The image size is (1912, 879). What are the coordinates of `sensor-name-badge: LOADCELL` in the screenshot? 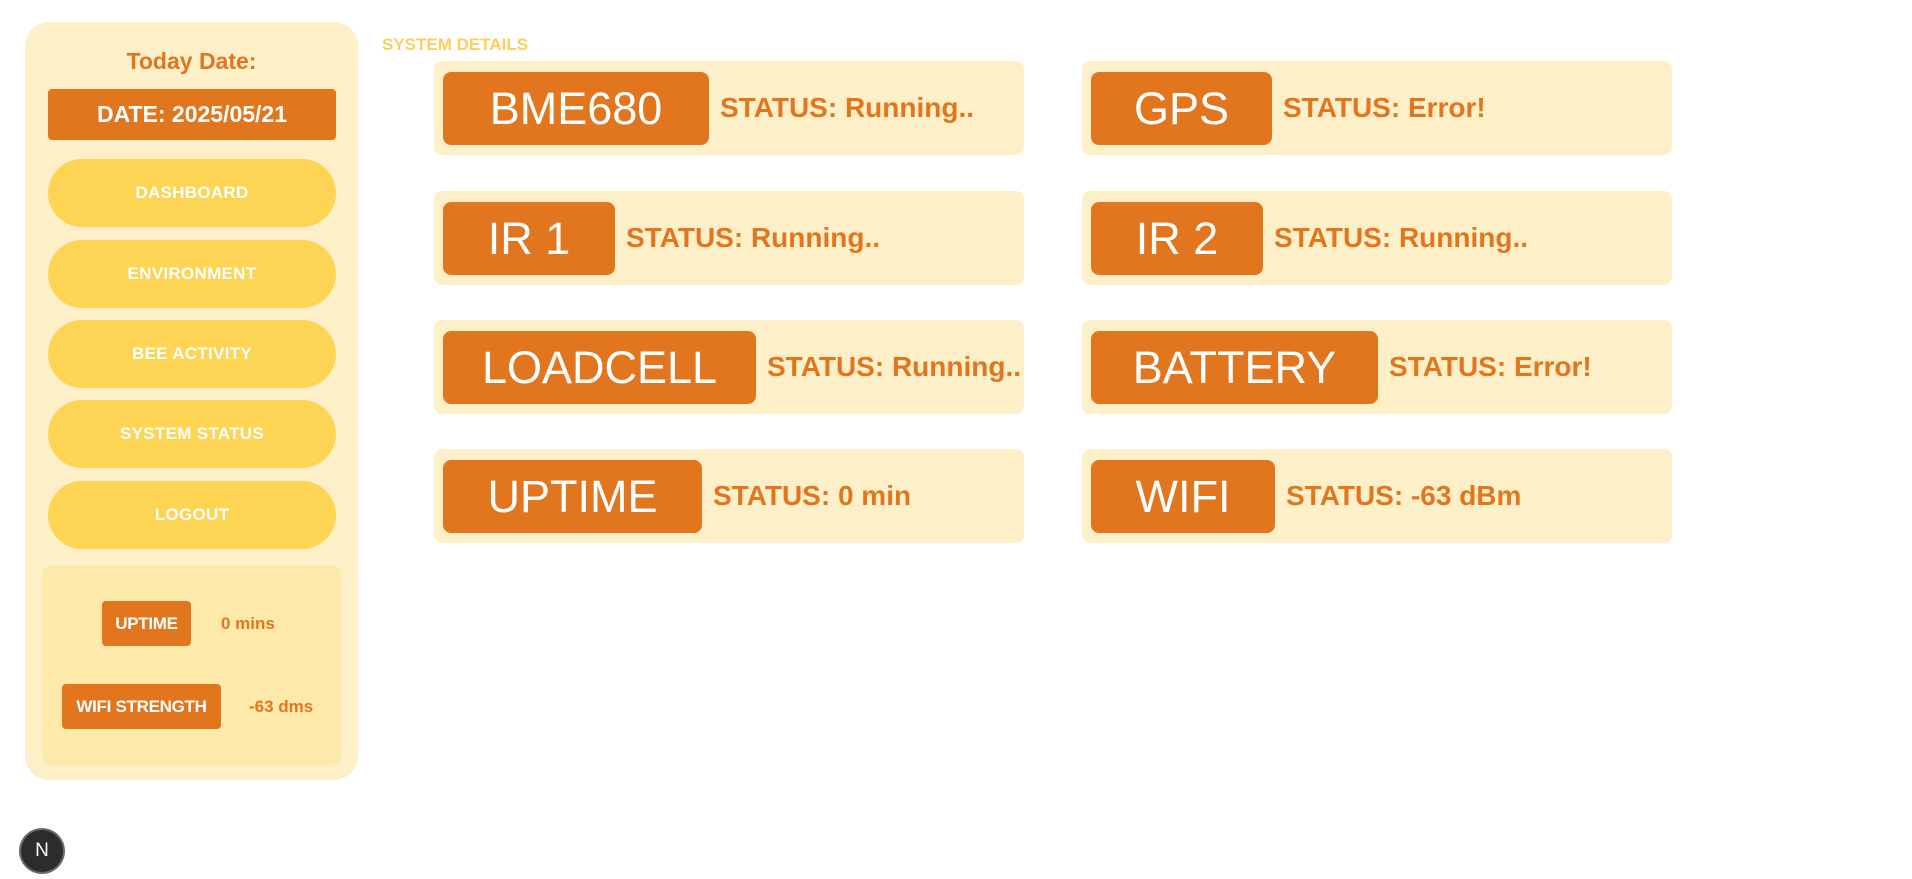 It's located at (599, 367).